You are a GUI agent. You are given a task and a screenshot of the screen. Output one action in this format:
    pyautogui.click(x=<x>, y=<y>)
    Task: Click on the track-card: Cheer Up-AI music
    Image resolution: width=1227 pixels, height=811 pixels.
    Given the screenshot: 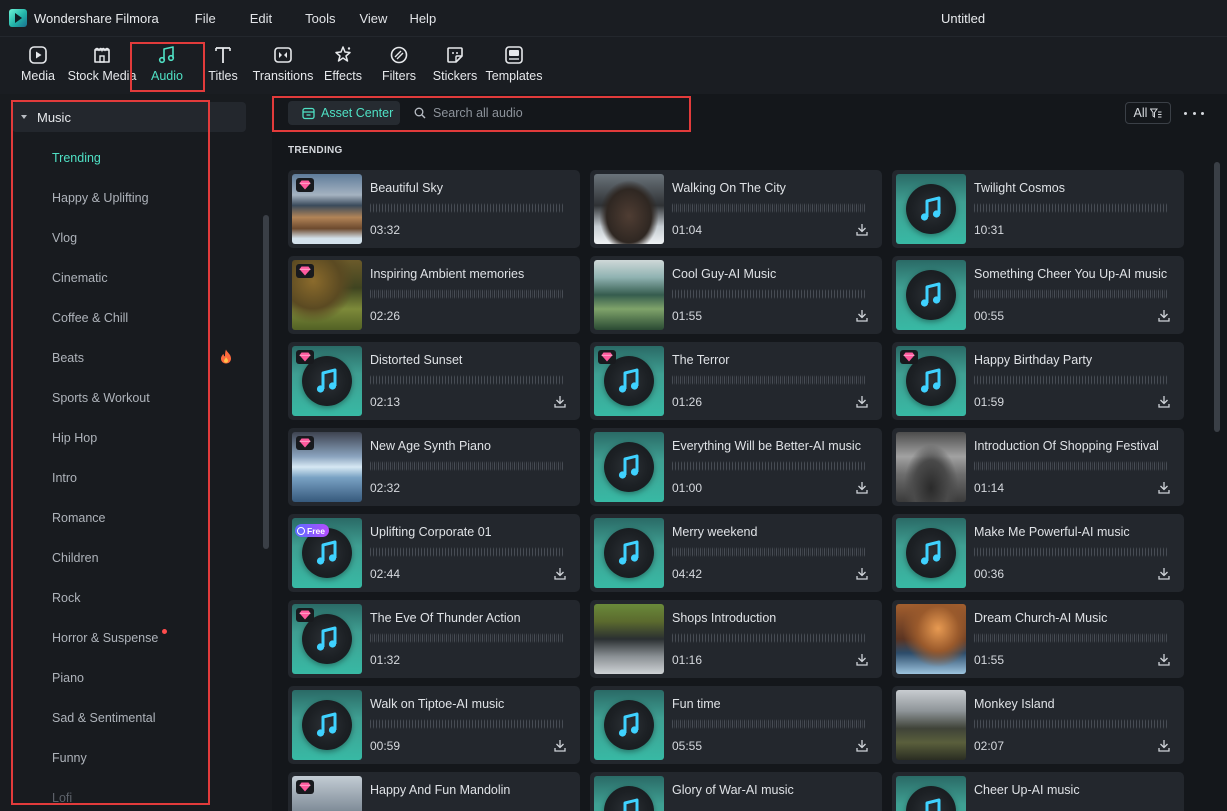 What is the action you would take?
    pyautogui.click(x=1038, y=791)
    